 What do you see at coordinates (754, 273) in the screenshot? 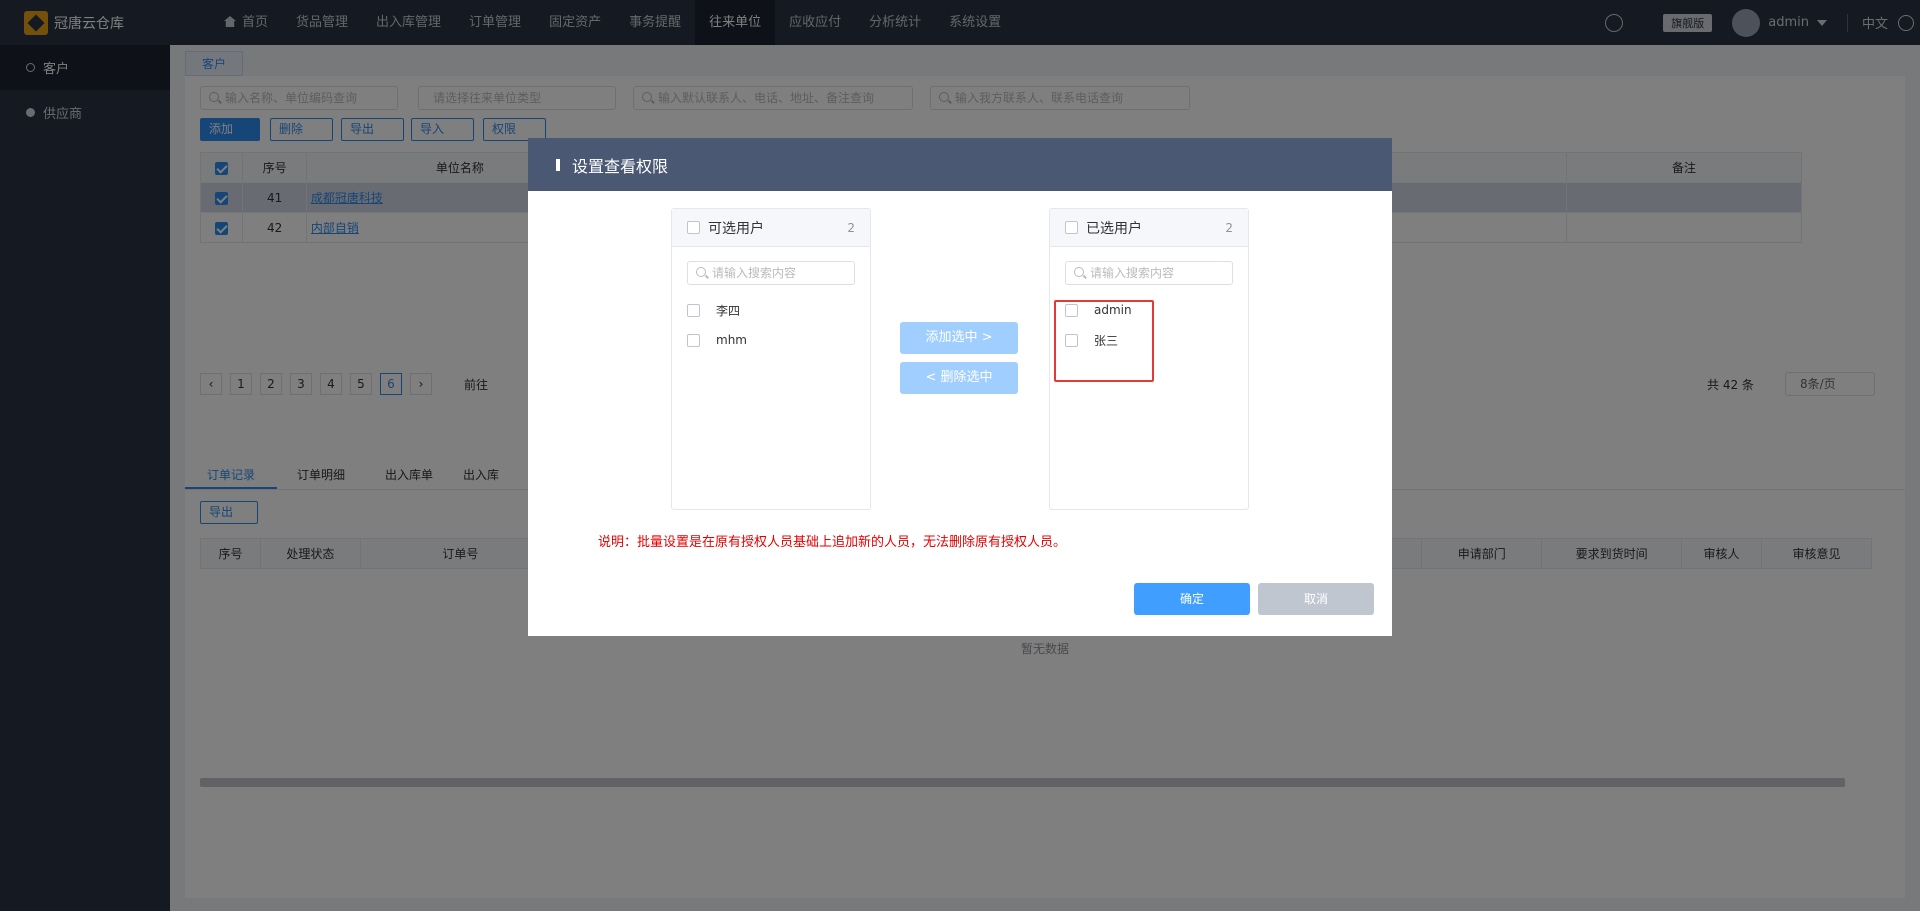
I see `available-search-placeholder: 请输入搜索内容` at bounding box center [754, 273].